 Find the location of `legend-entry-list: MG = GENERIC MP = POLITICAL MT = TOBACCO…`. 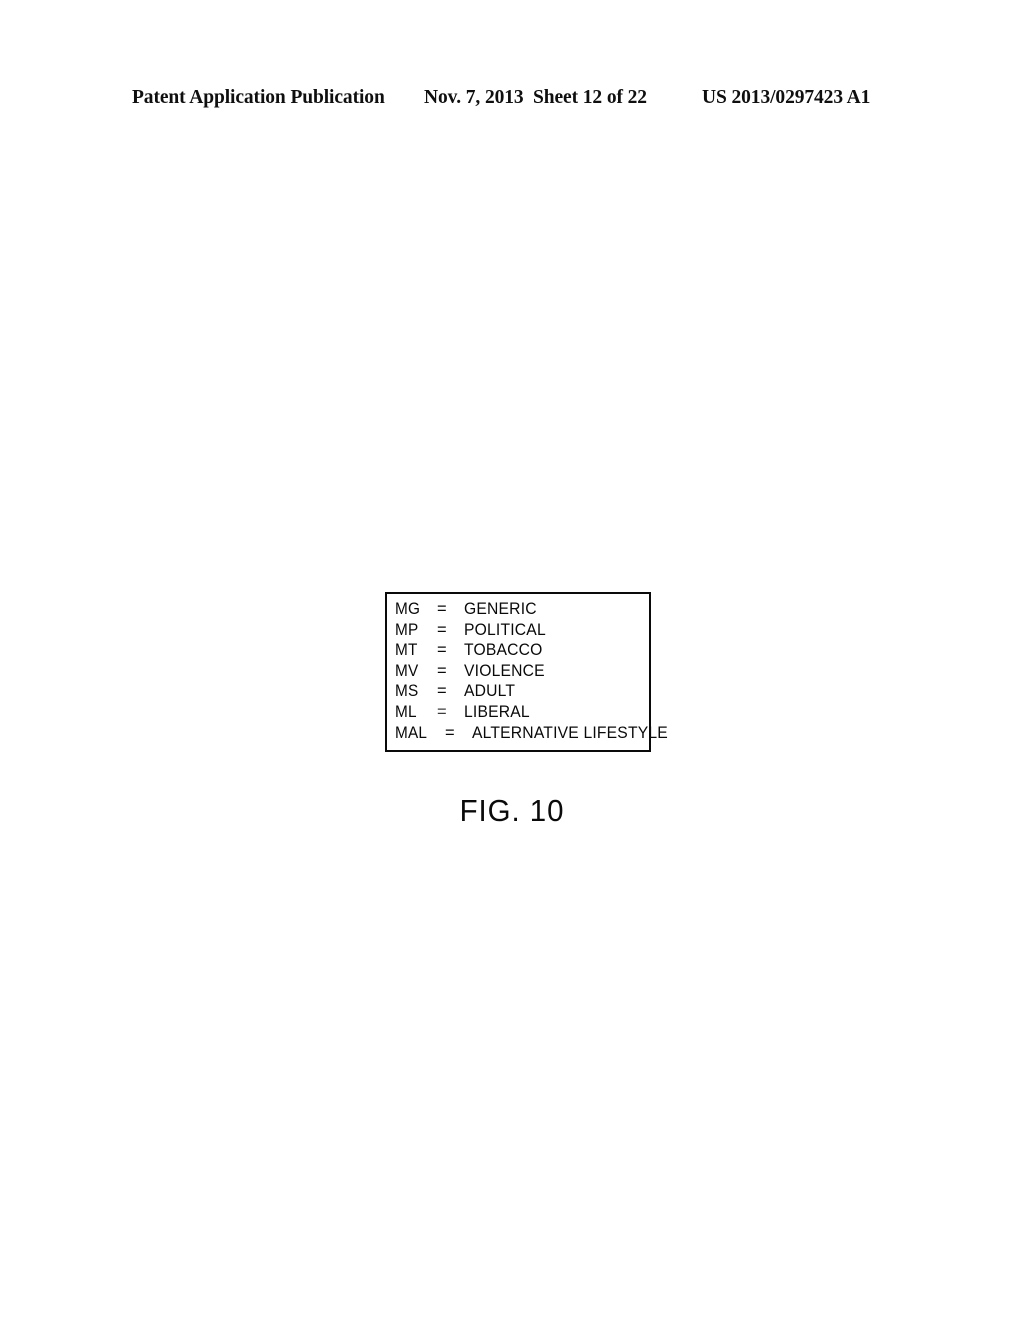

legend-entry-list: MG = GENERIC MP = POLITICAL MT = TOBACCO… is located at coordinates (531, 671).